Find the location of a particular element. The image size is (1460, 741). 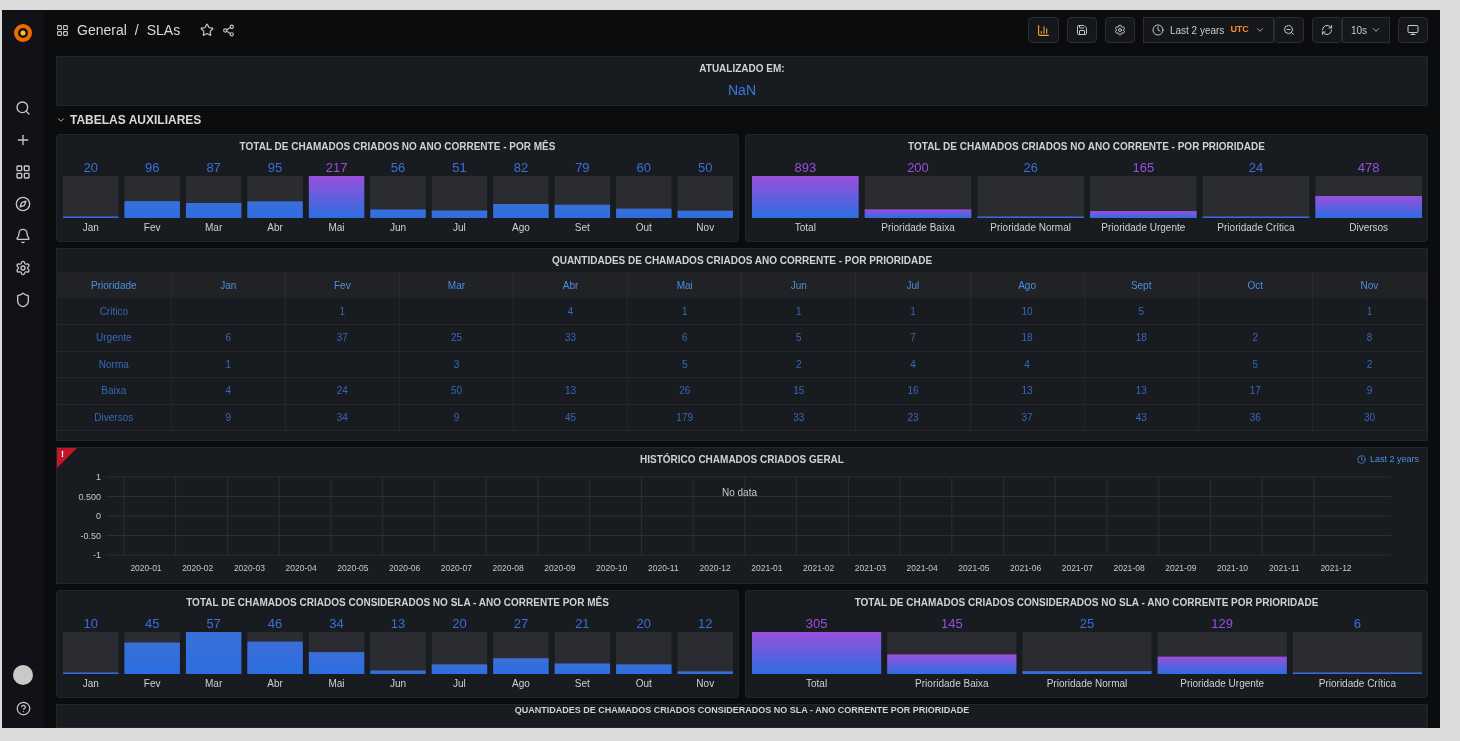

table-cell: 50 is located at coordinates (456, 390).